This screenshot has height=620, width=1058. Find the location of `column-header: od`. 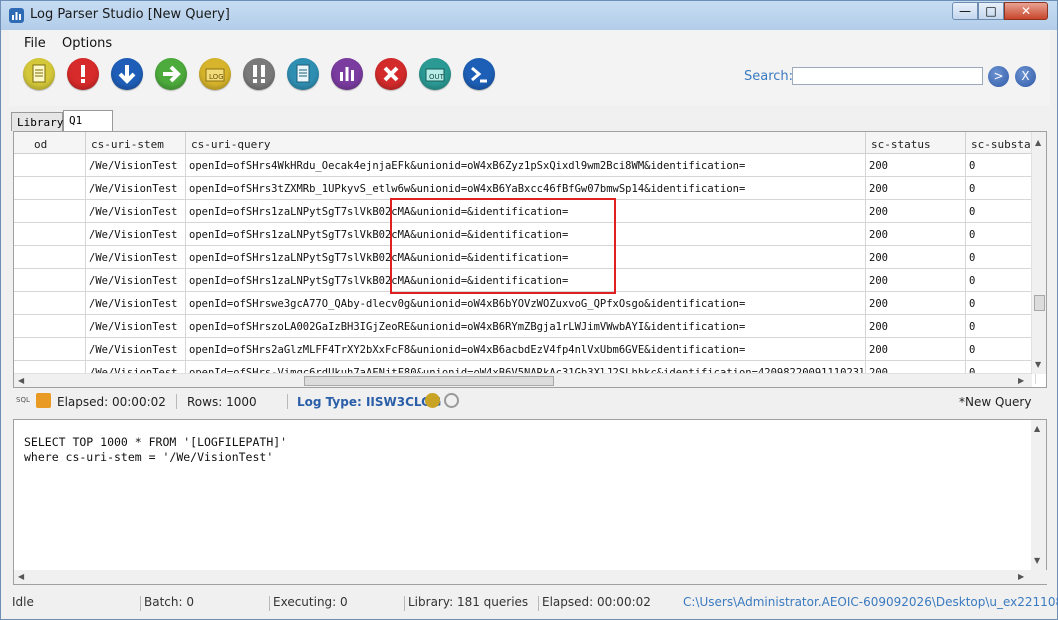

column-header: od is located at coordinates (50, 143).